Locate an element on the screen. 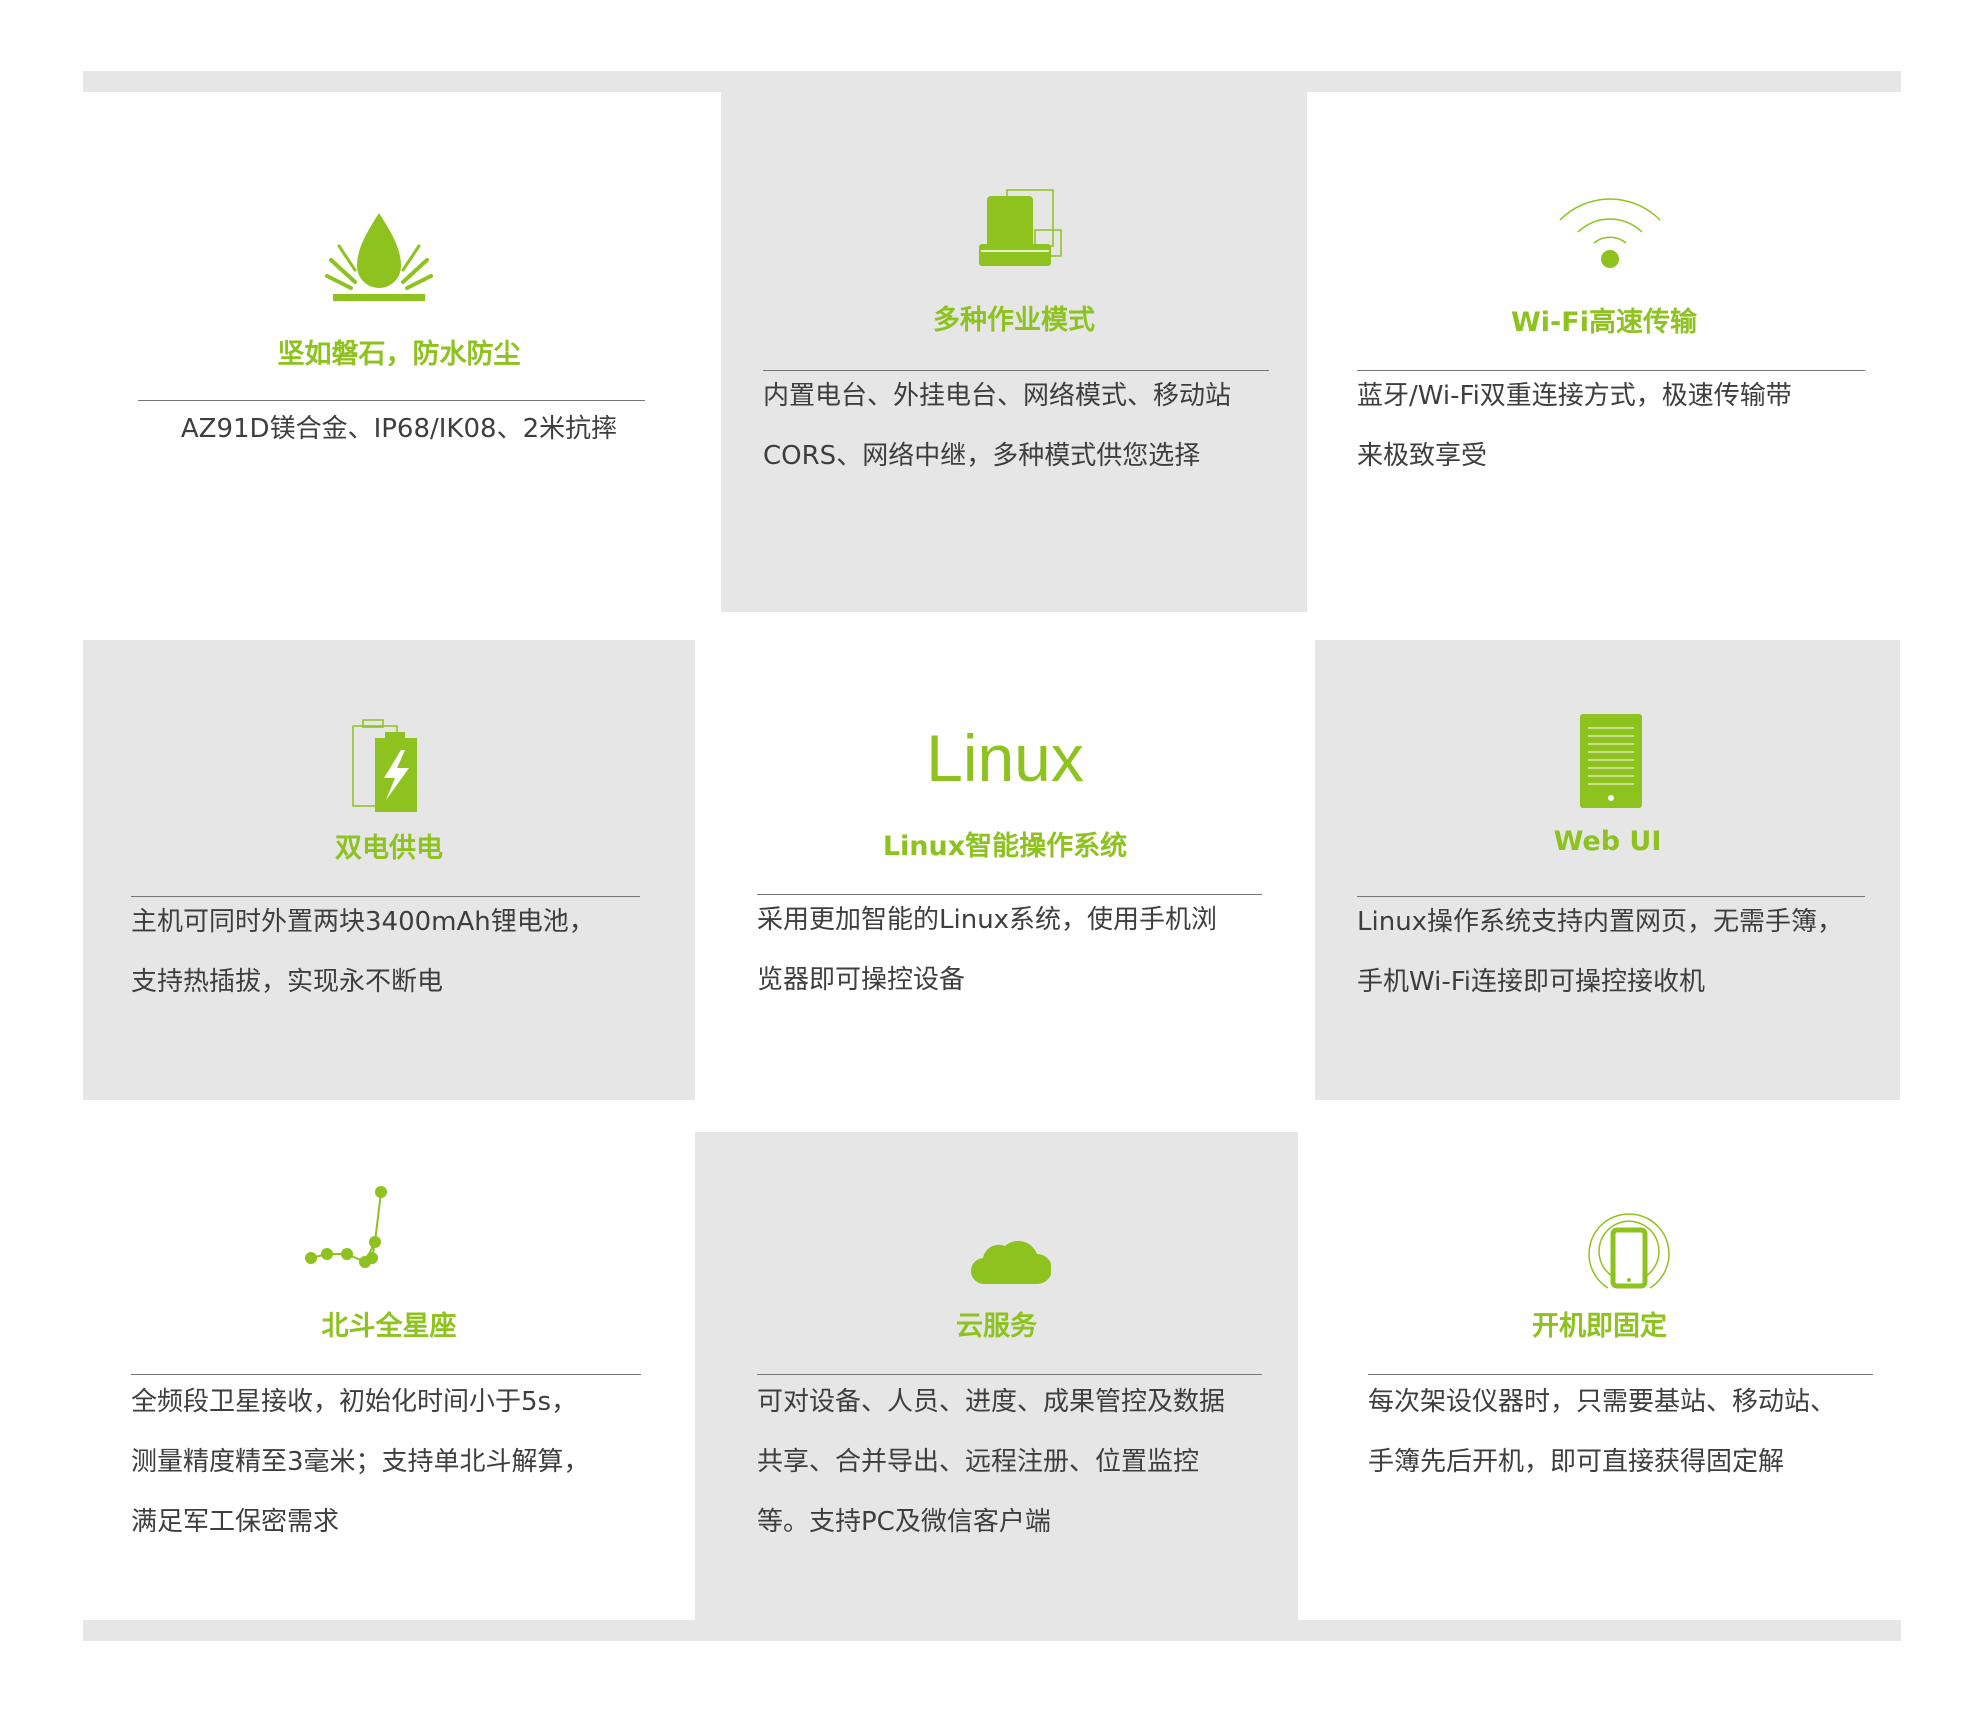  description-line: CORS、网络中继，多种模式供您选择 is located at coordinates (982, 456).